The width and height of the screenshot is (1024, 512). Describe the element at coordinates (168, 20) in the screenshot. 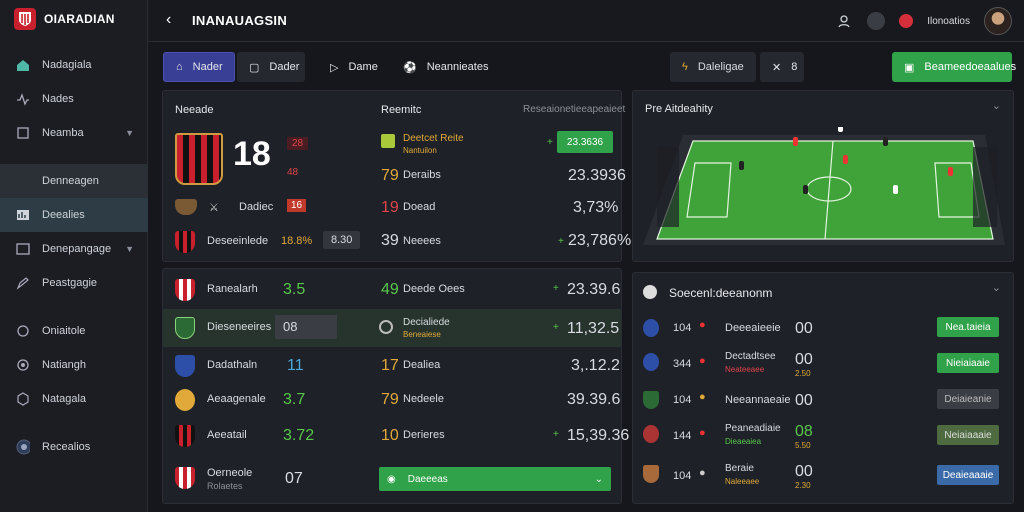

I see `back-arrow-icon: ‹` at that location.